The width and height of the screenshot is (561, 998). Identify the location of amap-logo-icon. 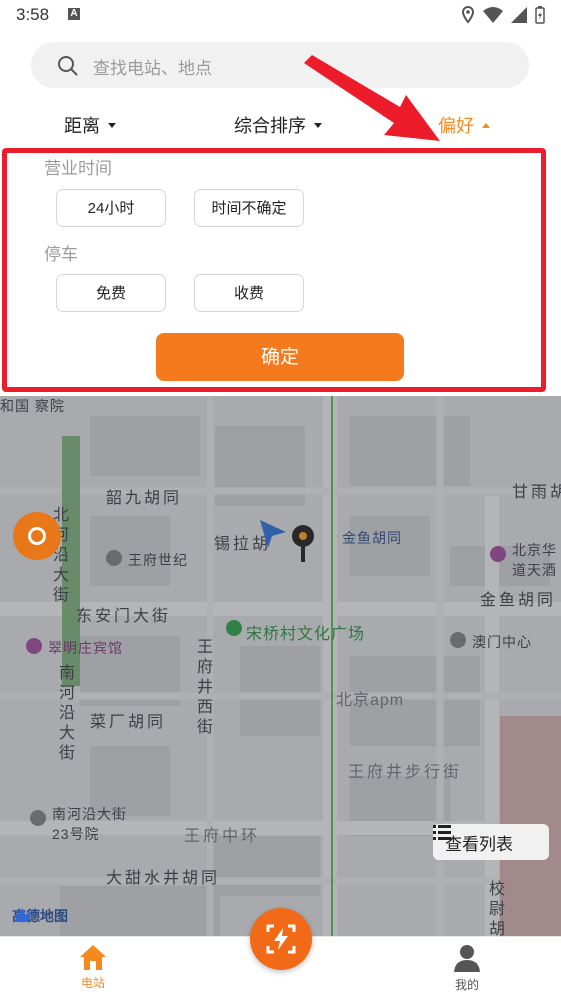
(23, 915).